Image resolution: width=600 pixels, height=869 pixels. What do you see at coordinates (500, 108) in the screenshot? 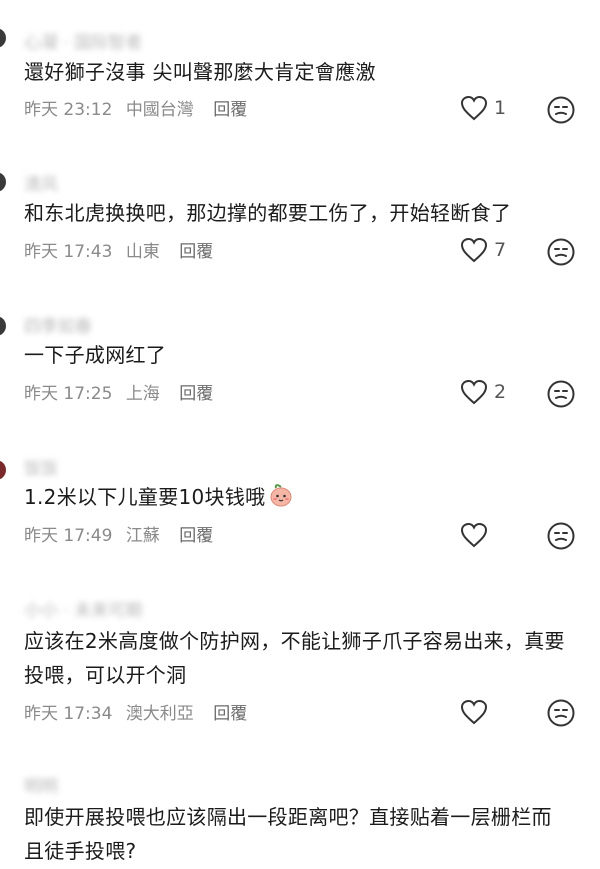
I see `like-count: 1` at bounding box center [500, 108].